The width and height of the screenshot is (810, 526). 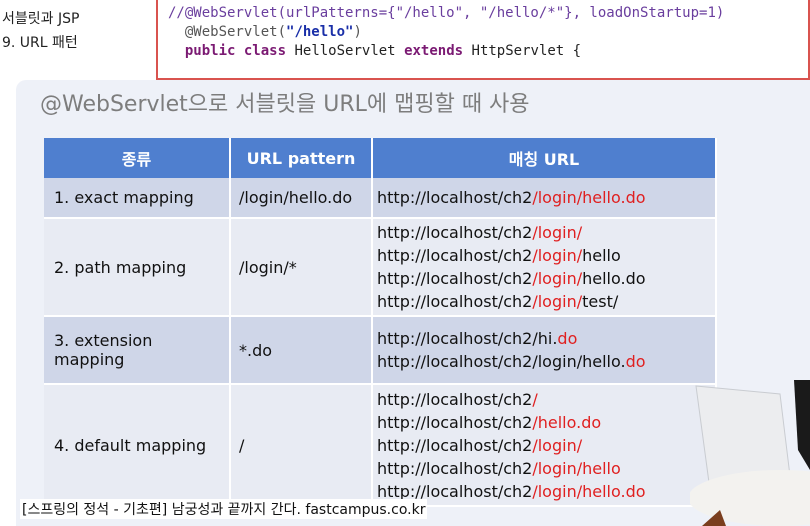 I want to click on mapping-kind: 1. exact mapping, so click(x=137, y=198).